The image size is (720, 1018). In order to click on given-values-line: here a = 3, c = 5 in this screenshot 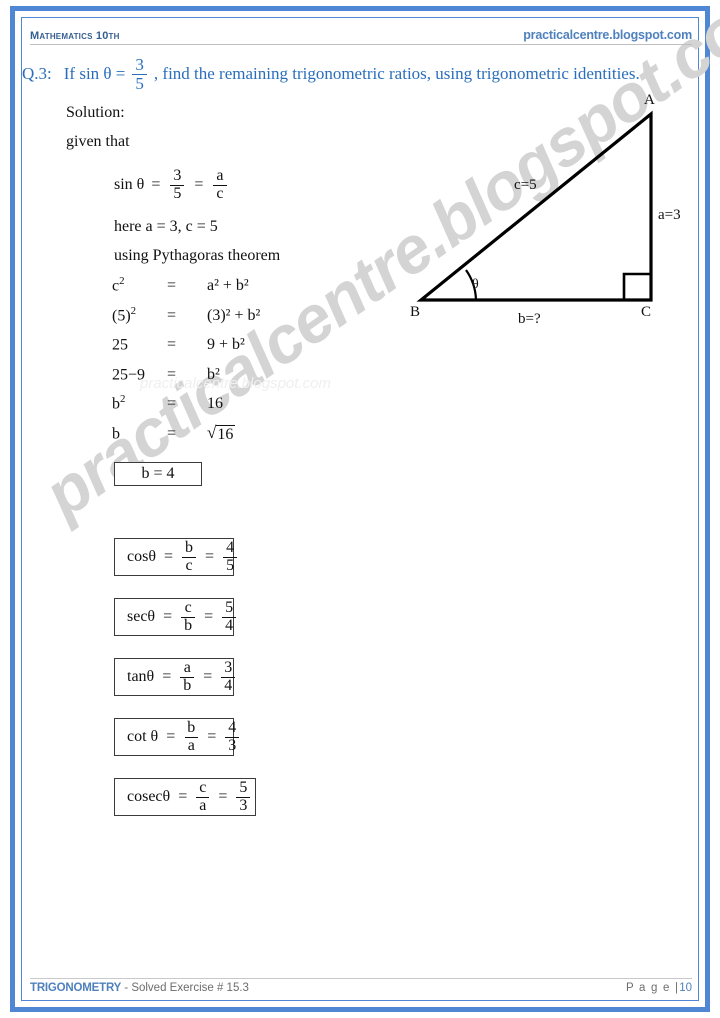, I will do `click(166, 226)`.